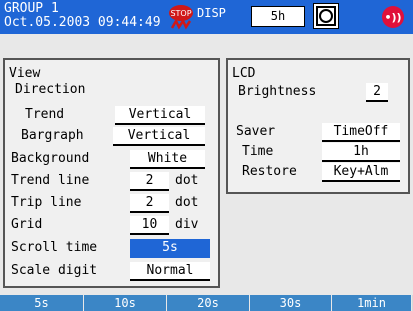  What do you see at coordinates (277, 91) in the screenshot?
I see `brightness-label: Brightness` at bounding box center [277, 91].